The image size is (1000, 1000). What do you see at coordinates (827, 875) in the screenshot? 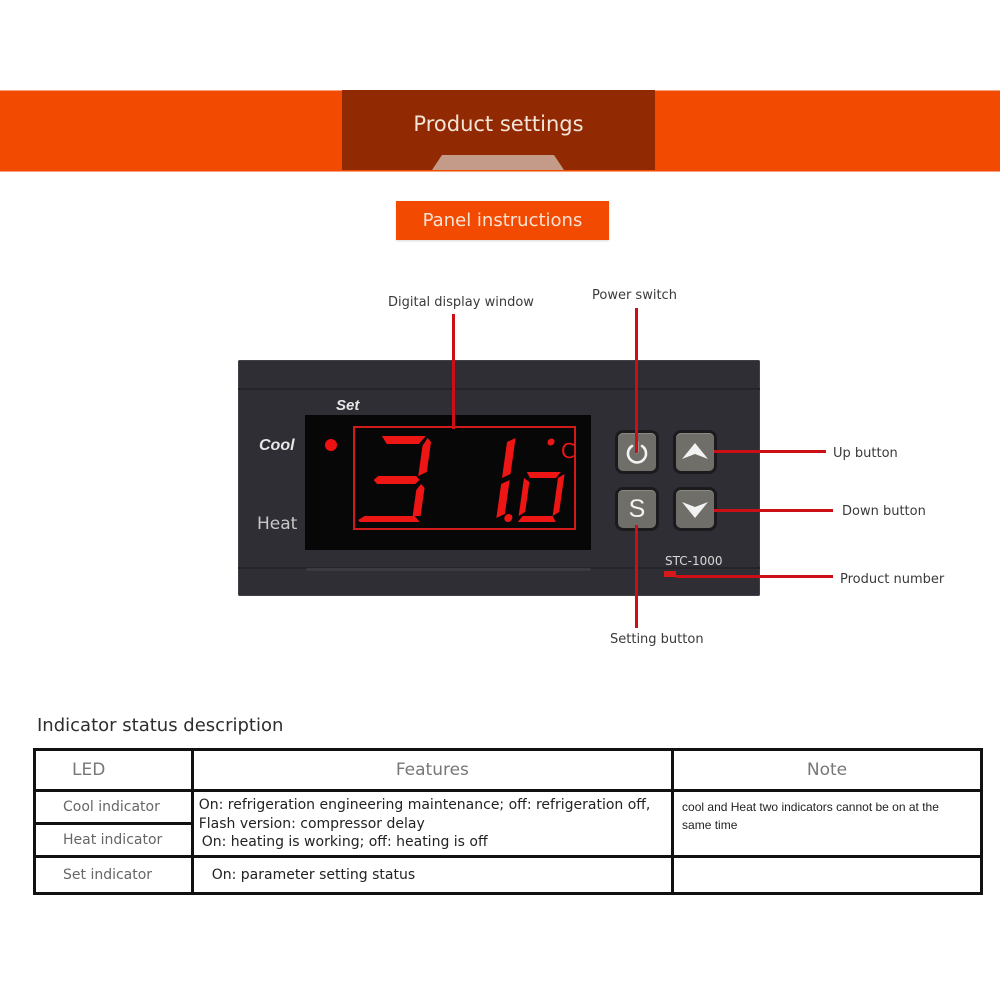
I see `note-set` at bounding box center [827, 875].